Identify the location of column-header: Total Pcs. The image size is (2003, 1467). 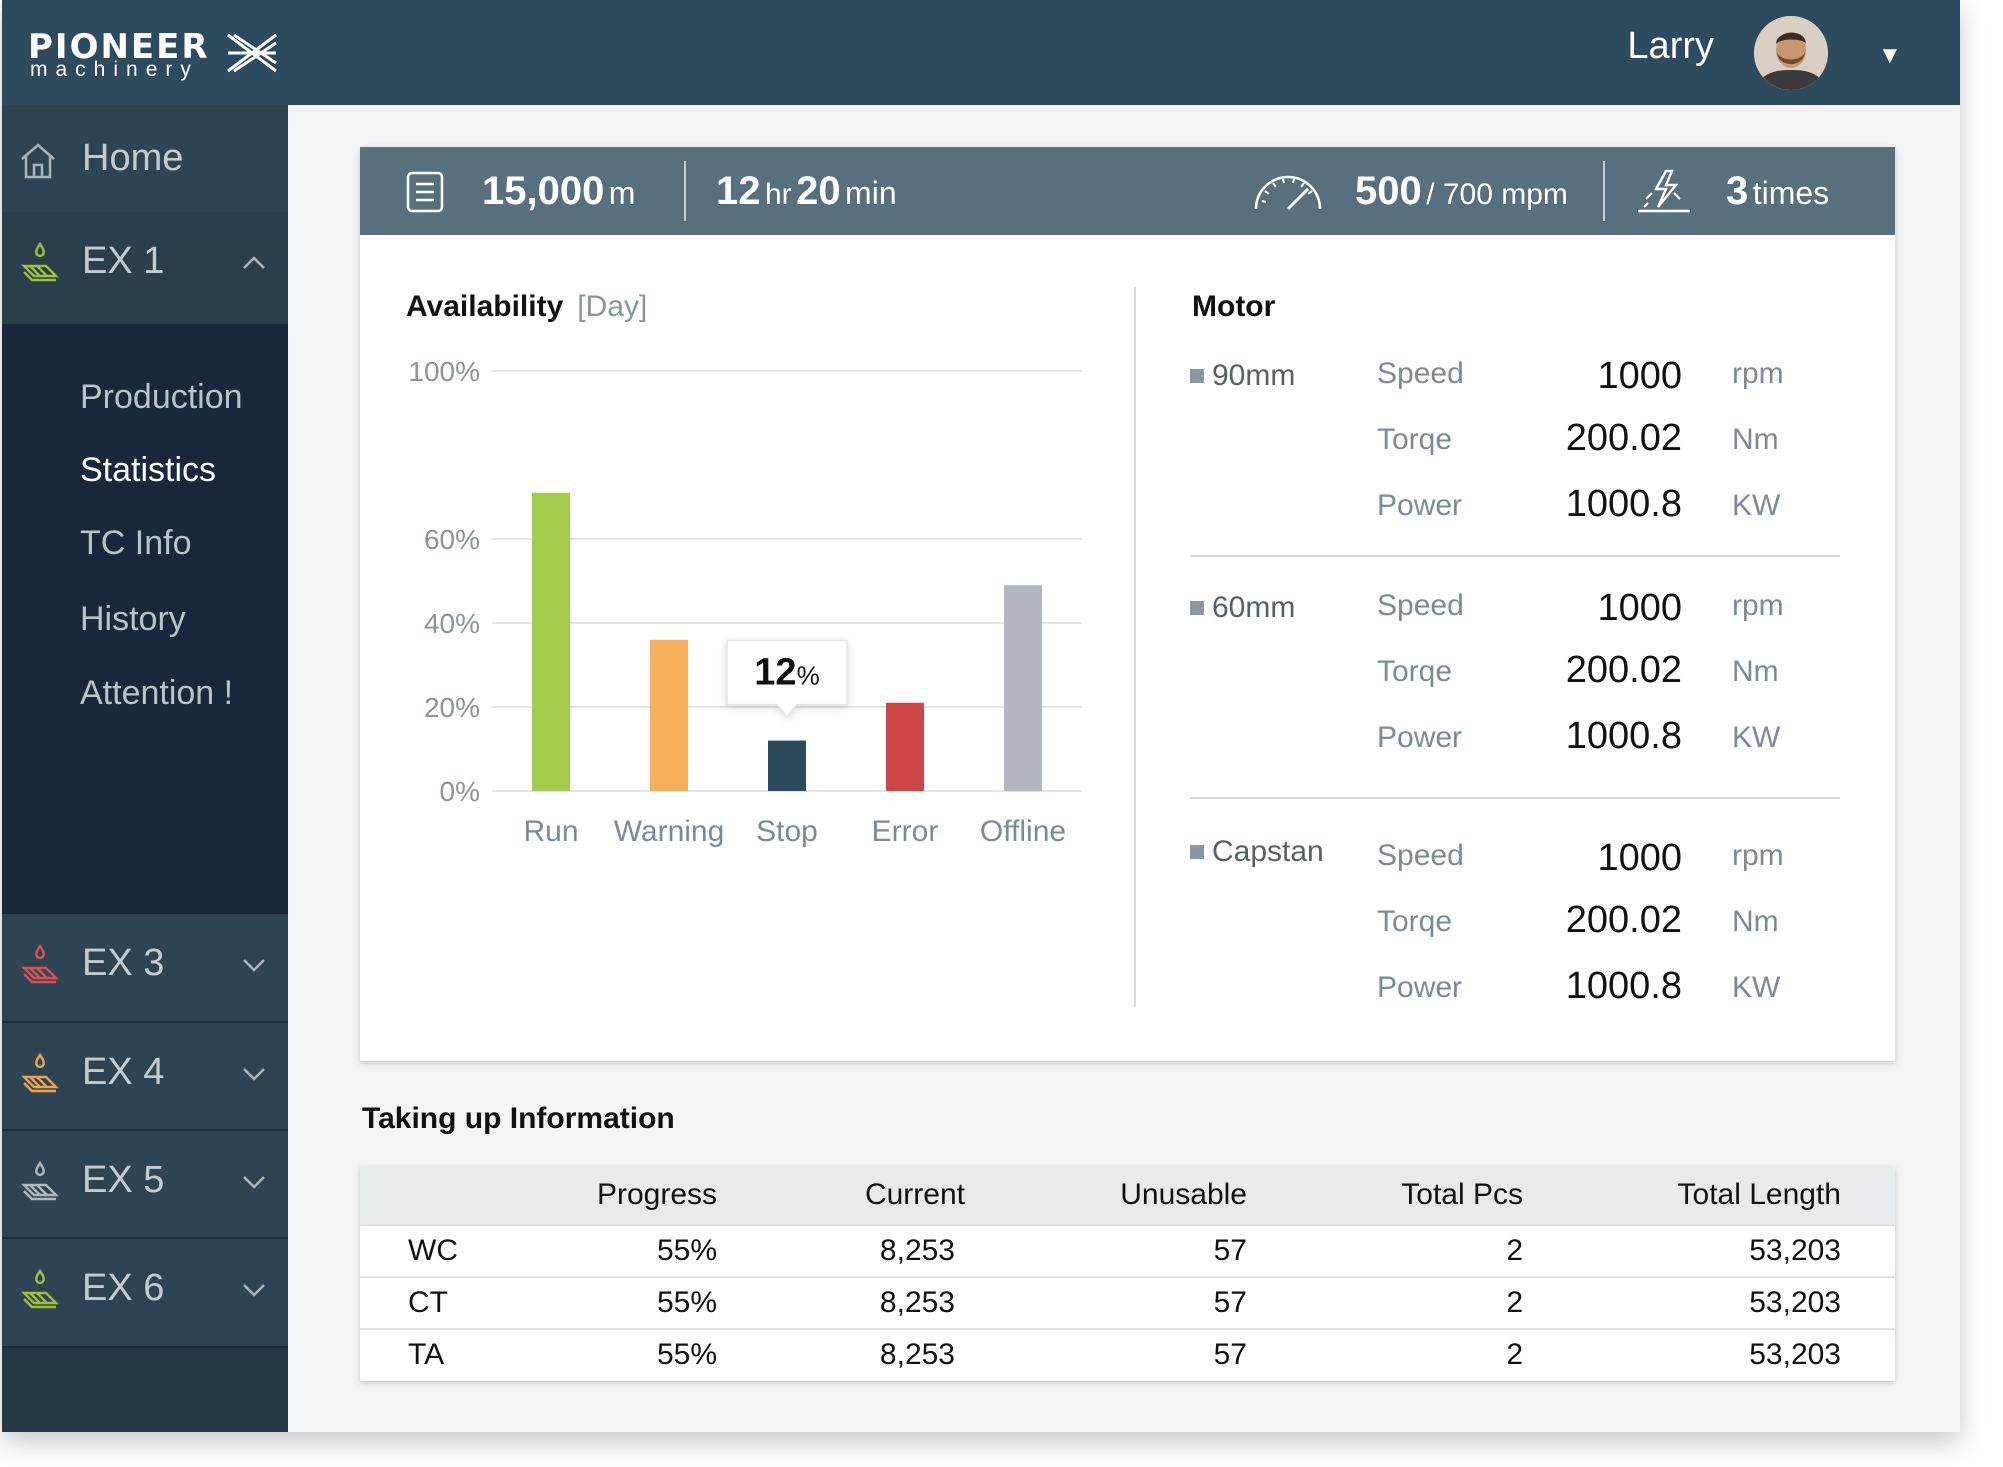
(1462, 1194).